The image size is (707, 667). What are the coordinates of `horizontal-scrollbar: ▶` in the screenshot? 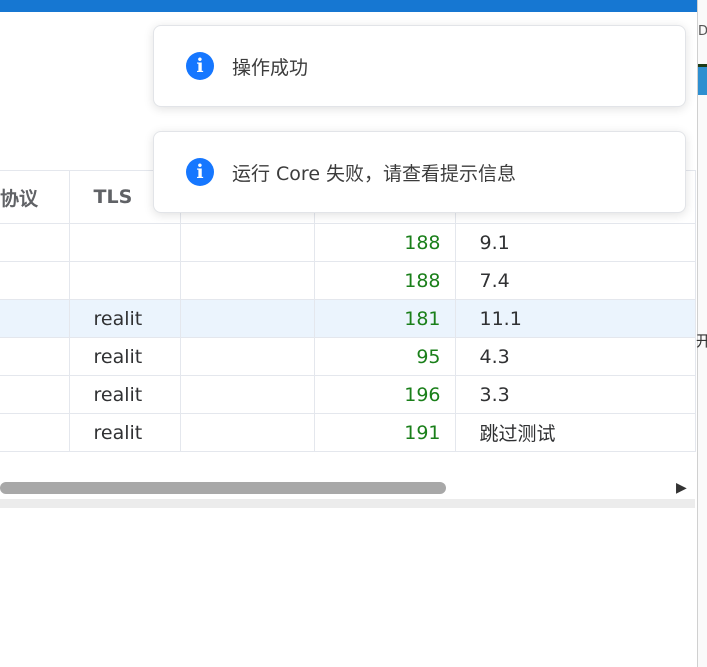 It's located at (347, 488).